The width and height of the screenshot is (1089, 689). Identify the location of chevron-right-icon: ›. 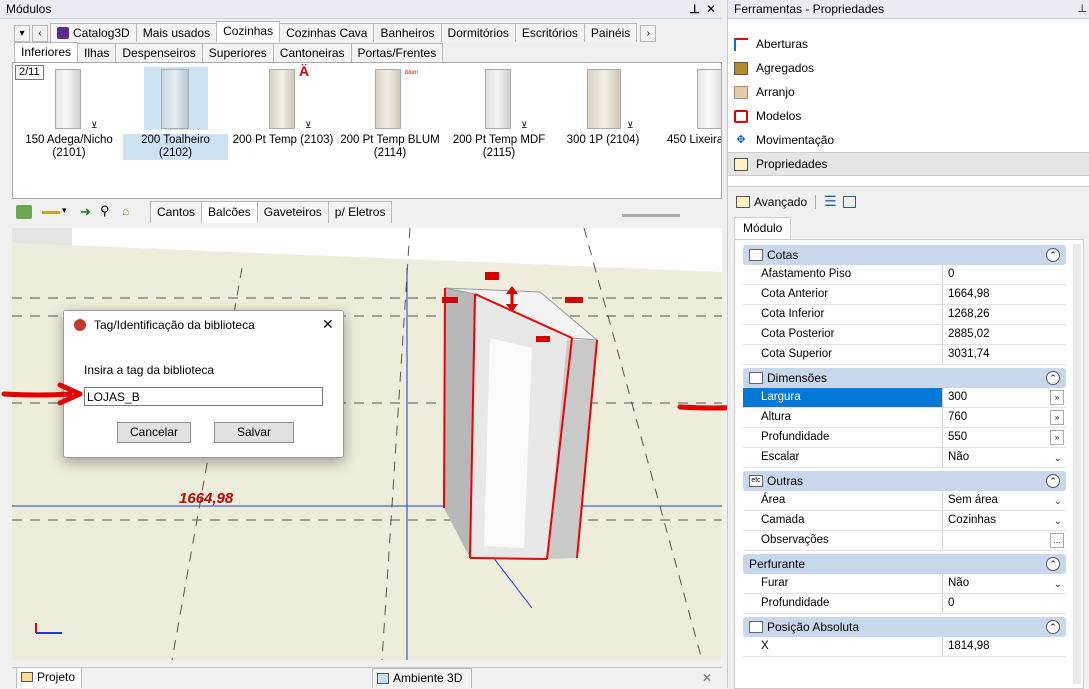
(648, 33).